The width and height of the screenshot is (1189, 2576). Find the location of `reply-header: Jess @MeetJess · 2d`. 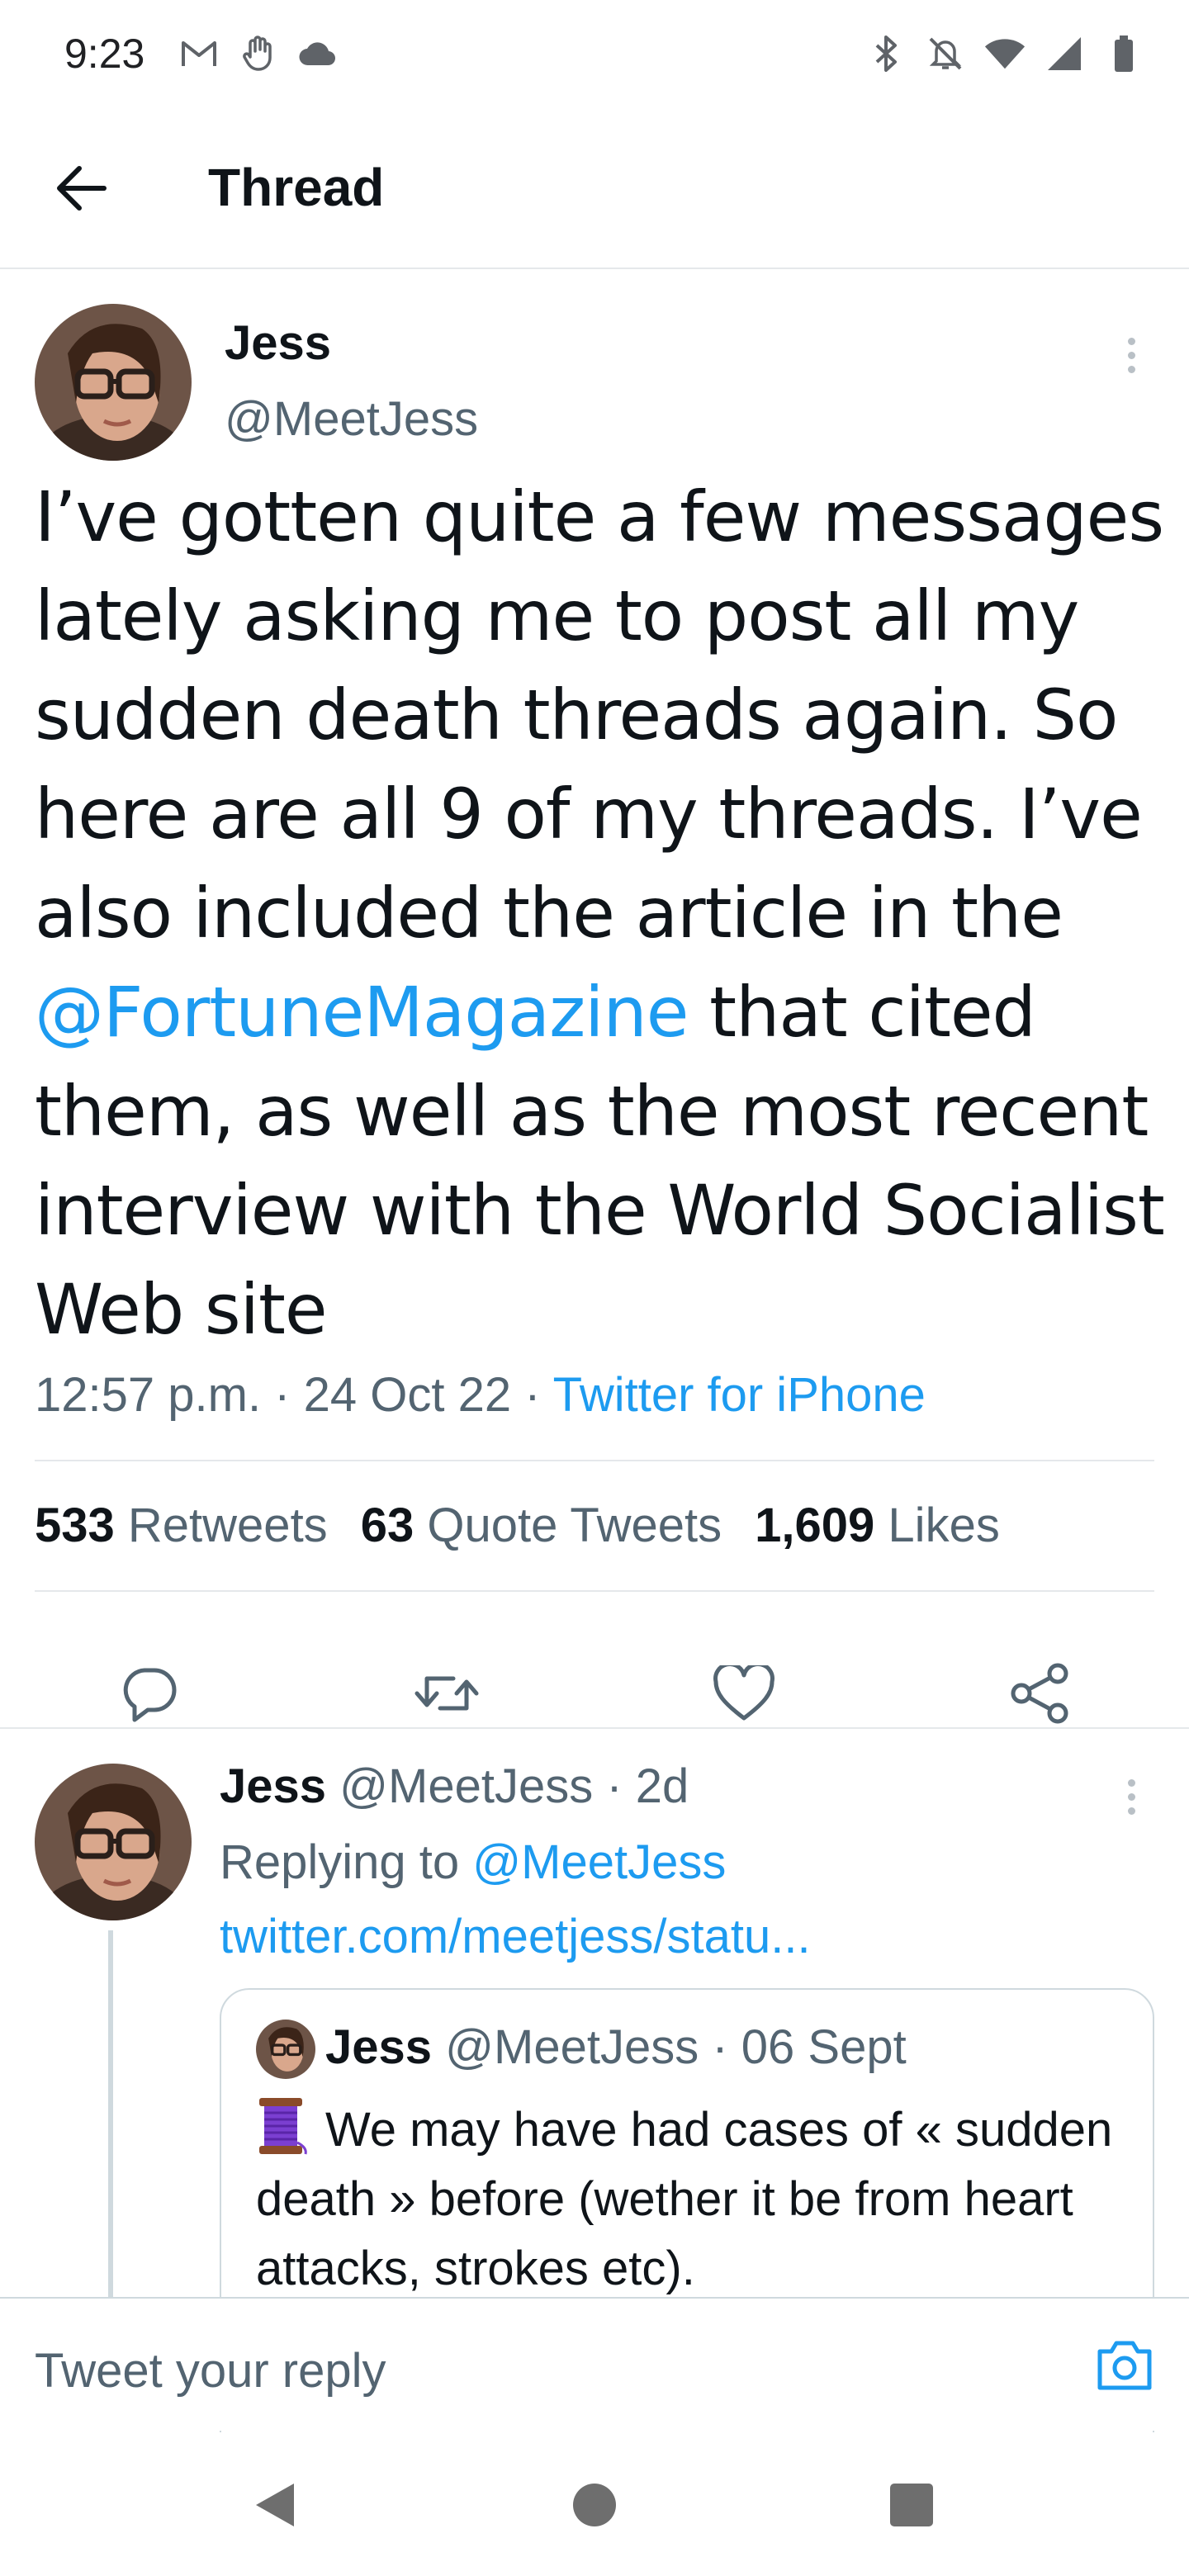

reply-header: Jess @MeetJess · 2d is located at coordinates (454, 1786).